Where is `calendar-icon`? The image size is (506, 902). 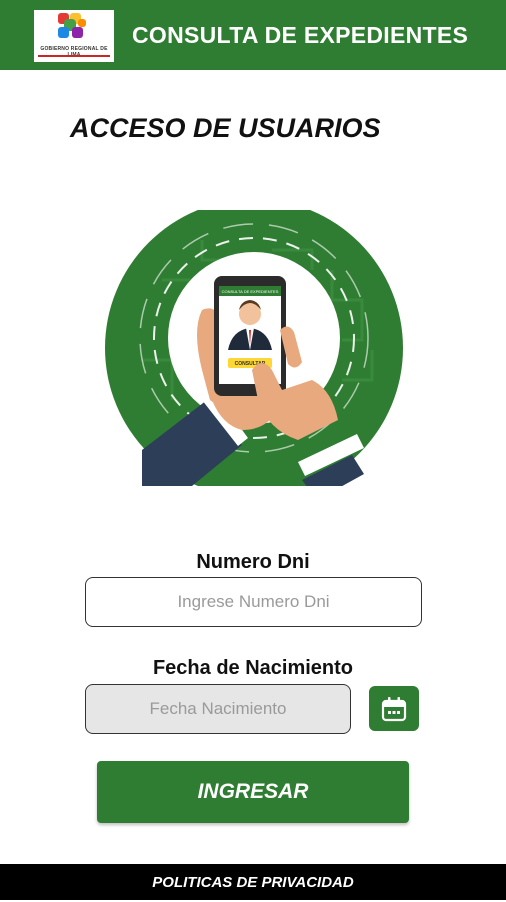
calendar-icon is located at coordinates (394, 709).